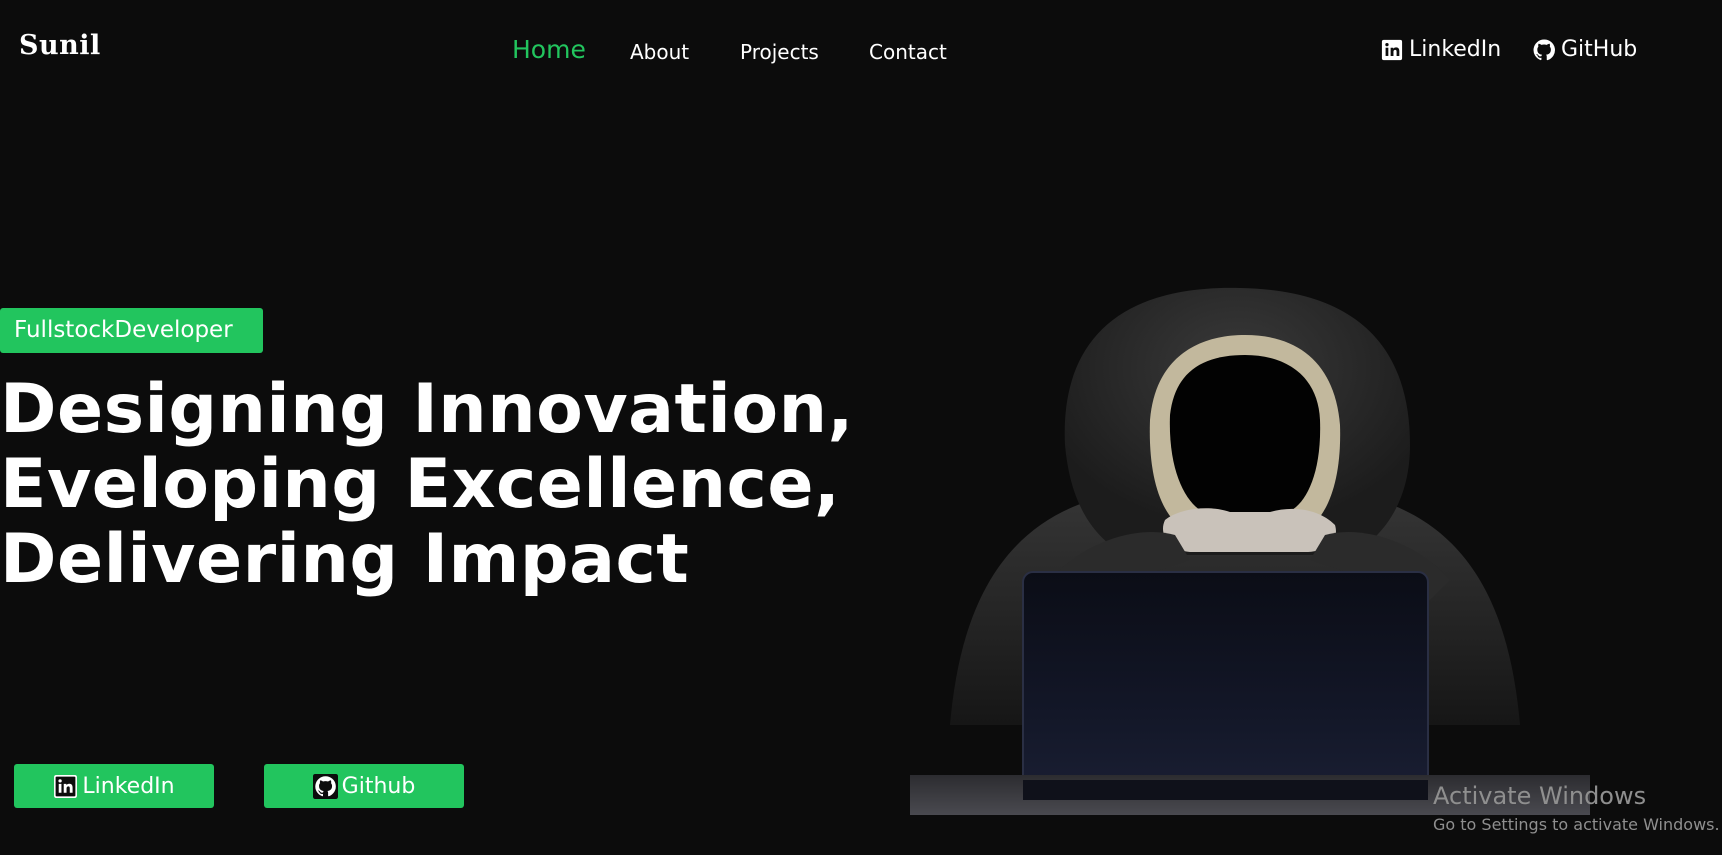  I want to click on nav-about: About, so click(659, 52).